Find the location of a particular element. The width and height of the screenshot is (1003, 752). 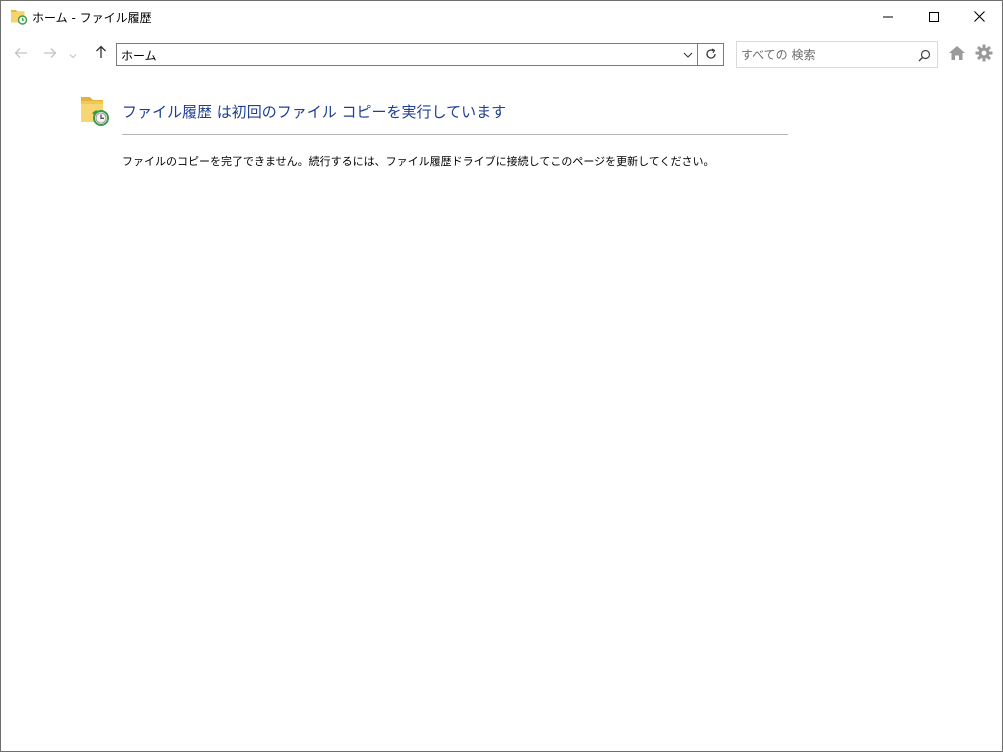

minimize-button is located at coordinates (888, 16).